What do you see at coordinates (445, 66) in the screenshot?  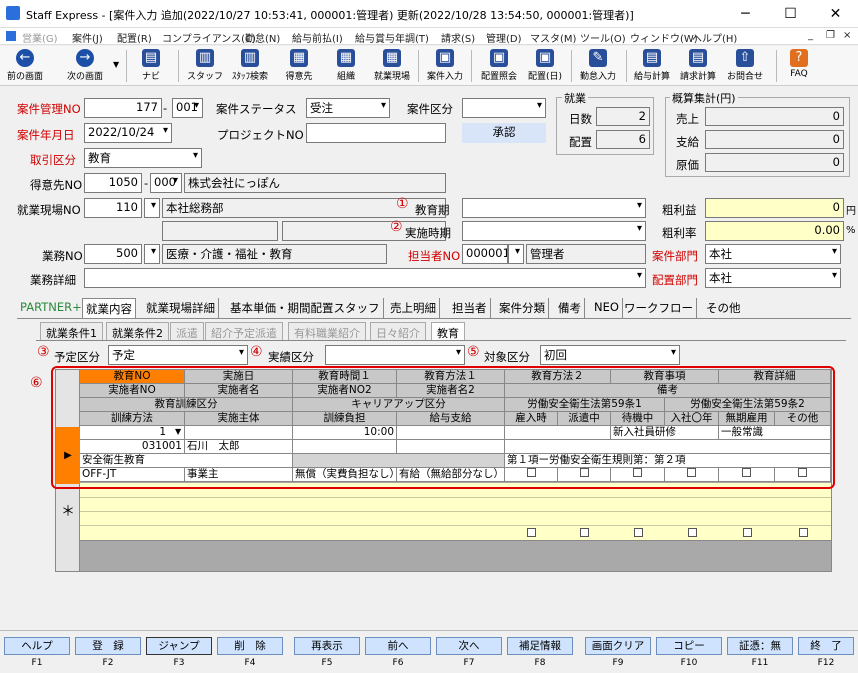 I see `case-input-button: ▣ 案件入力` at bounding box center [445, 66].